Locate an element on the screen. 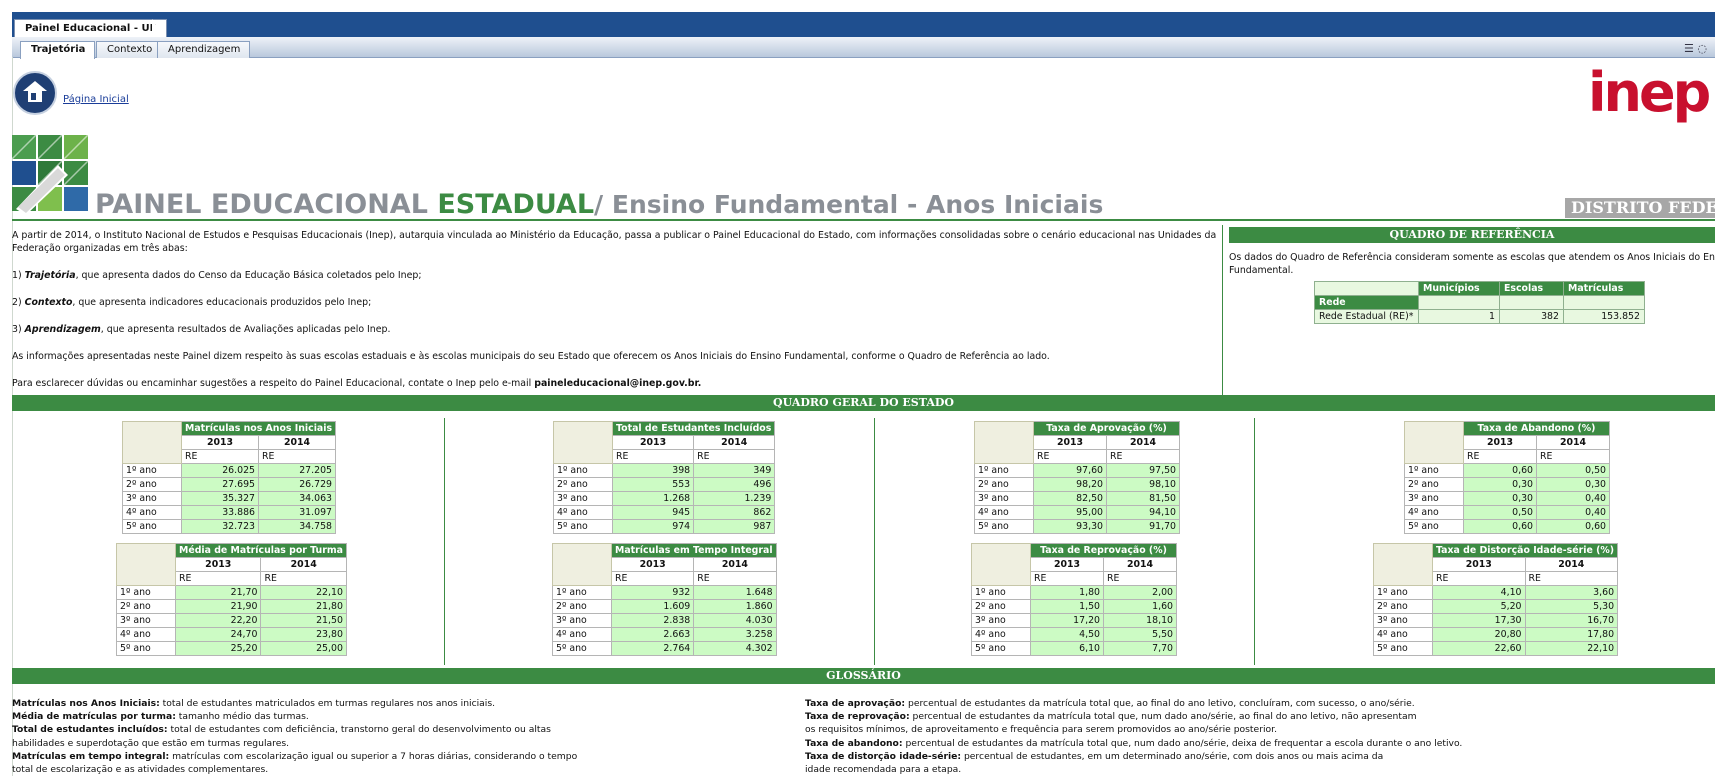 The image size is (1715, 776). value-cell: 5,50 is located at coordinates (1140, 634).